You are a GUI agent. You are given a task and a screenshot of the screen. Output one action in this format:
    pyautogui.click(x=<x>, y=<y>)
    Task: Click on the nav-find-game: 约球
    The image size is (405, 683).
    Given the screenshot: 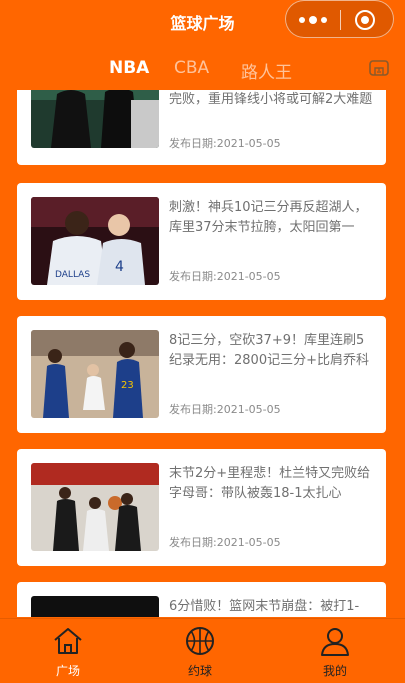 What is the action you would take?
    pyautogui.click(x=200, y=651)
    